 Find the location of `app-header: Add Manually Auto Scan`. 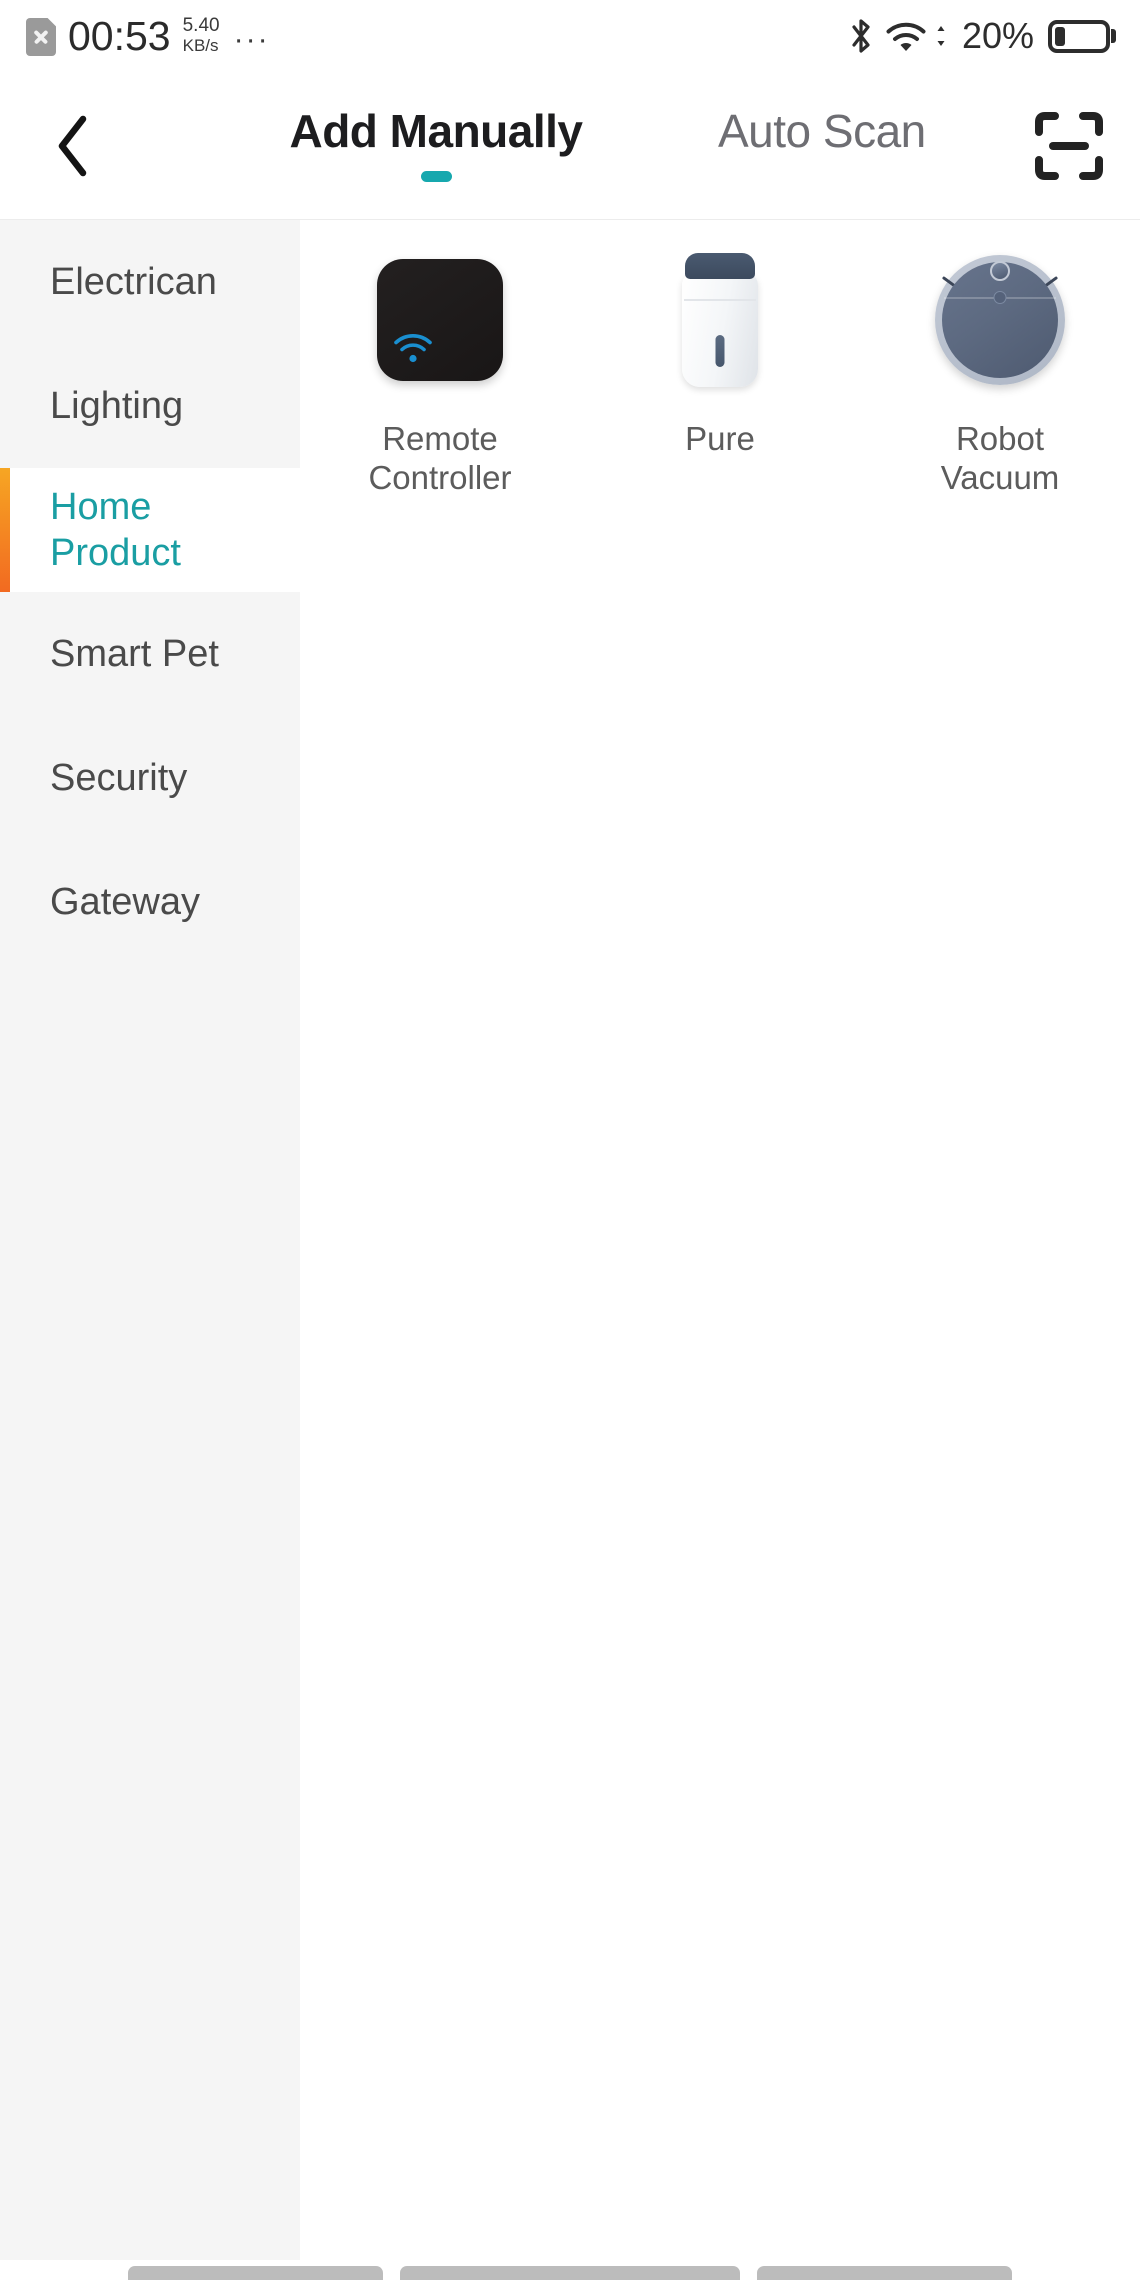

app-header: Add Manually Auto Scan is located at coordinates (570, 146).